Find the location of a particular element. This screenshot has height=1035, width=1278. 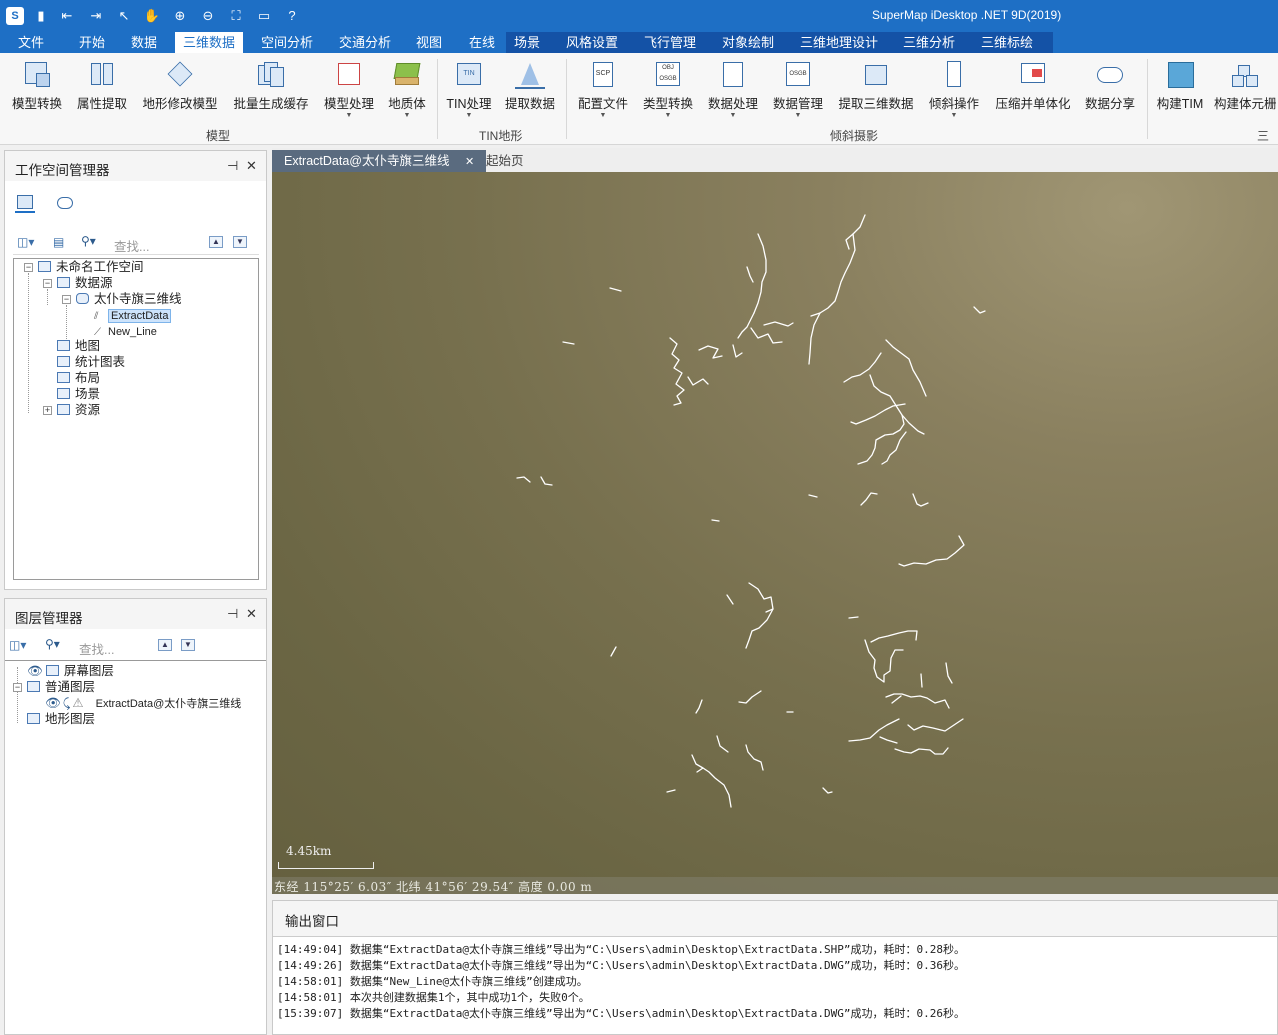

menu-data: 数据 is located at coordinates (144, 42).